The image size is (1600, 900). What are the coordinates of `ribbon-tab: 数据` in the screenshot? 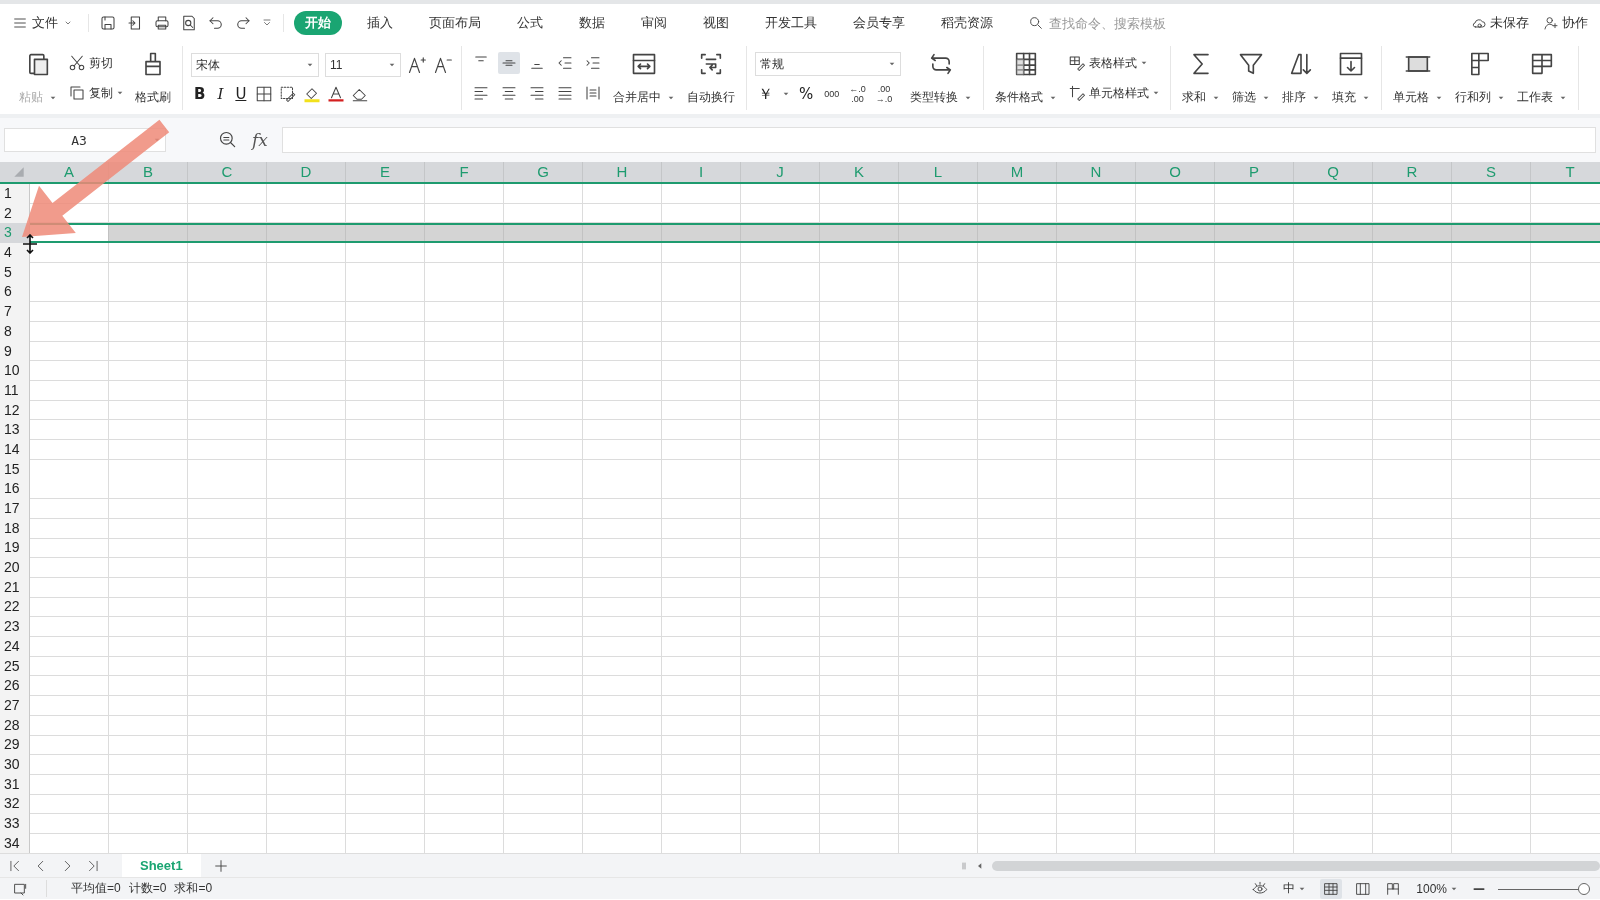 It's located at (592, 23).